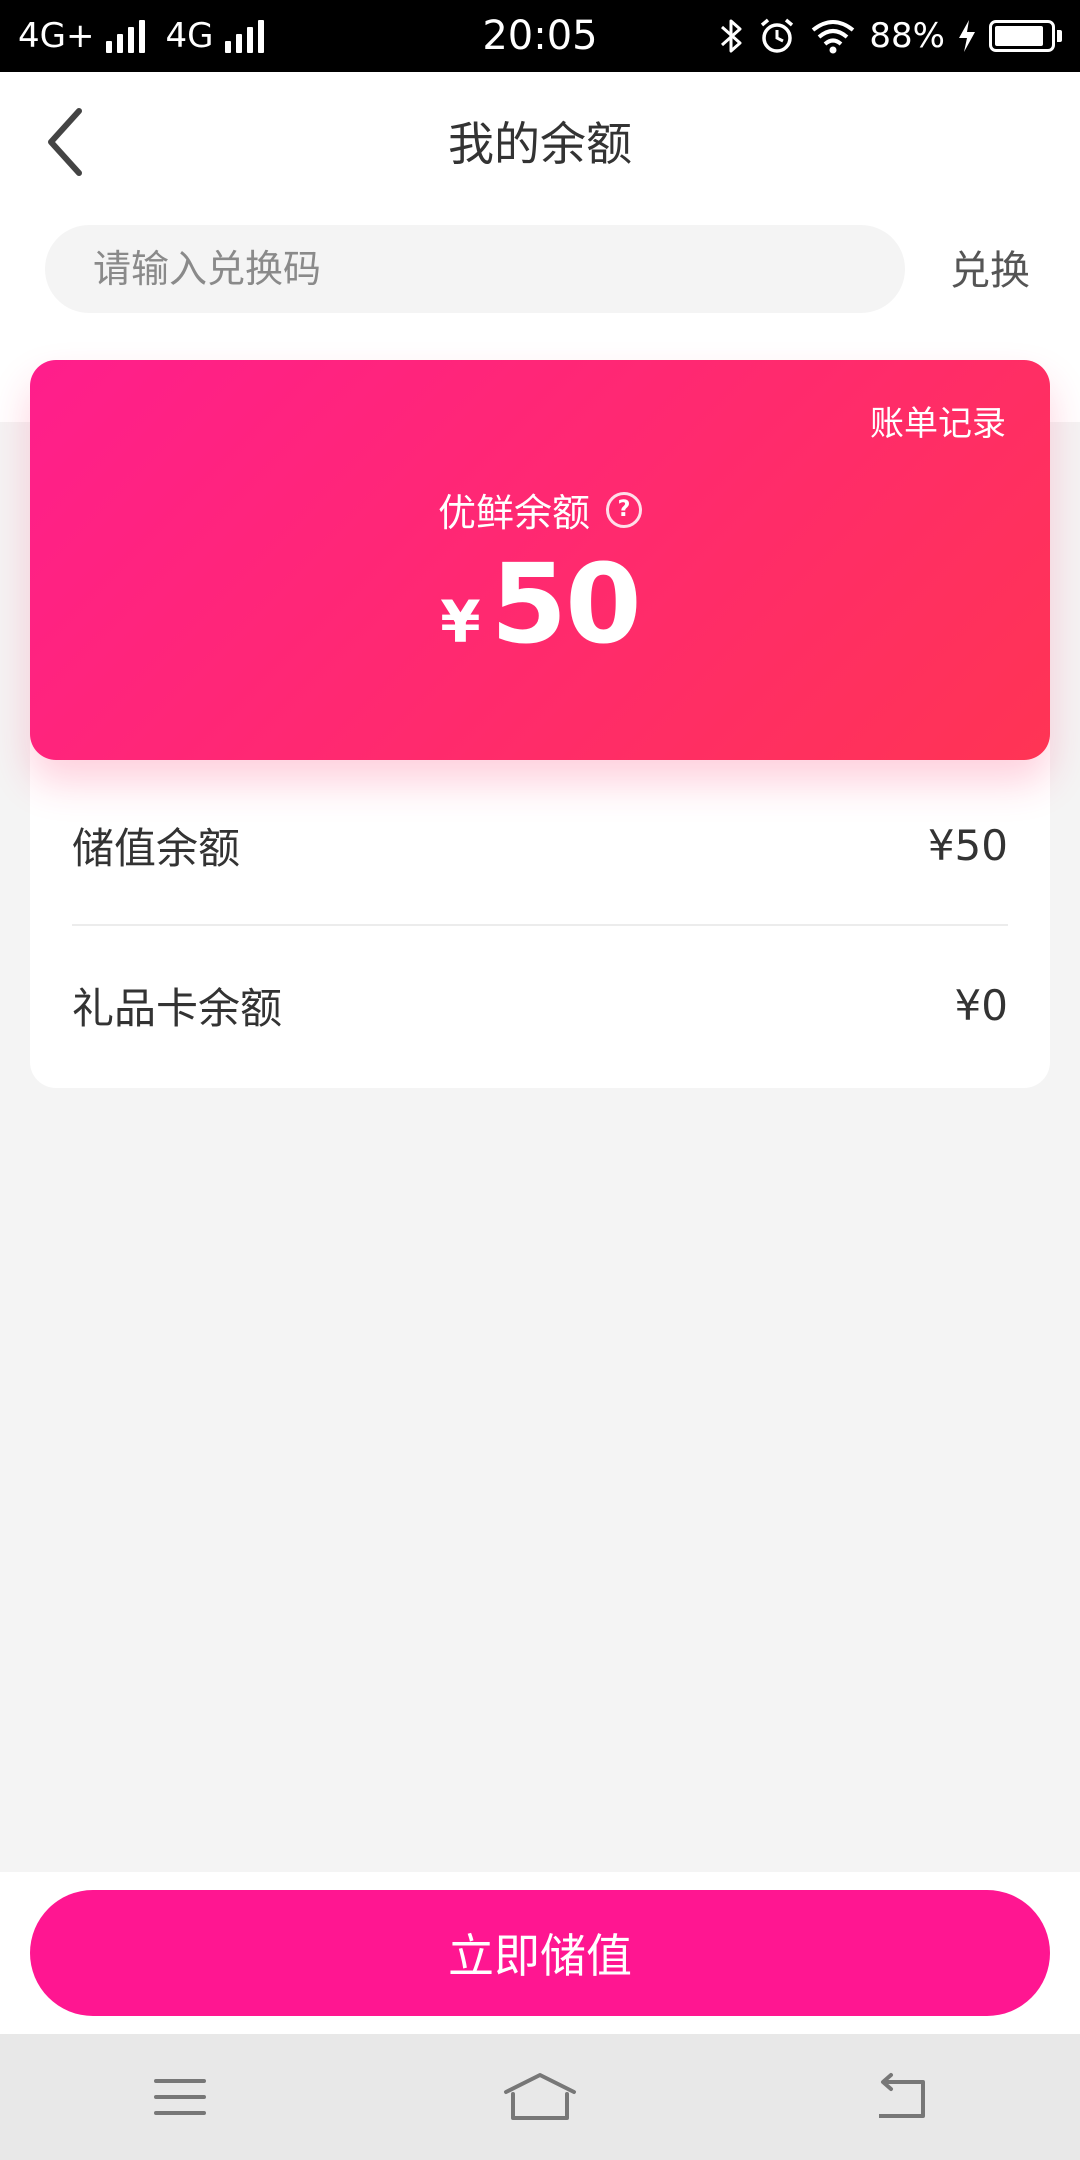 This screenshot has height=2160, width=1080. I want to click on currency-symbol: ¥, so click(460, 622).